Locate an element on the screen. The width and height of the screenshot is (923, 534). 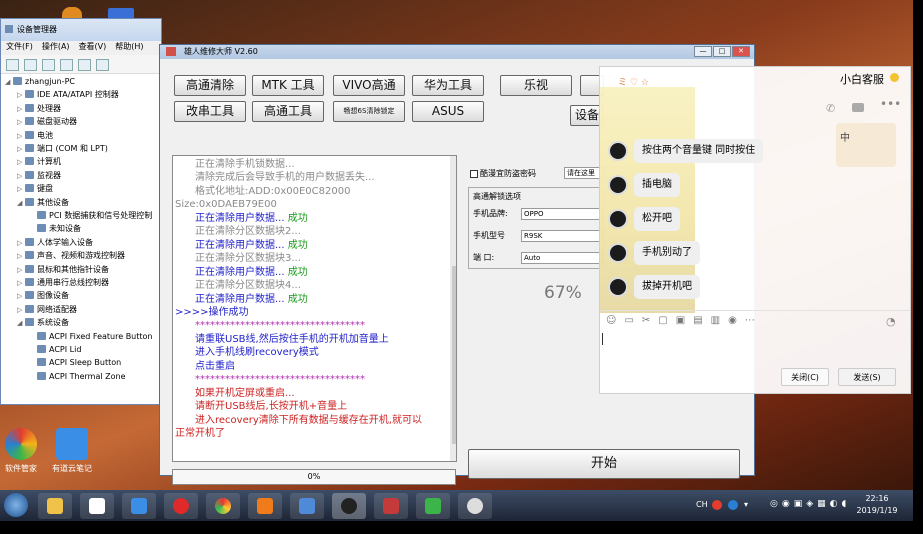
close-button: ✕ is located at coordinates (741, 51).